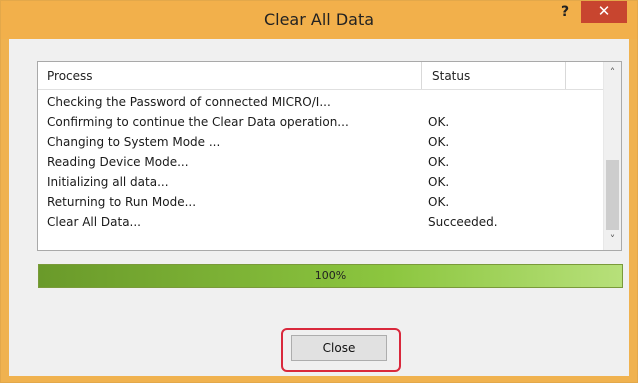 This screenshot has height=383, width=638. I want to click on scrollbar-thumb, so click(612, 195).